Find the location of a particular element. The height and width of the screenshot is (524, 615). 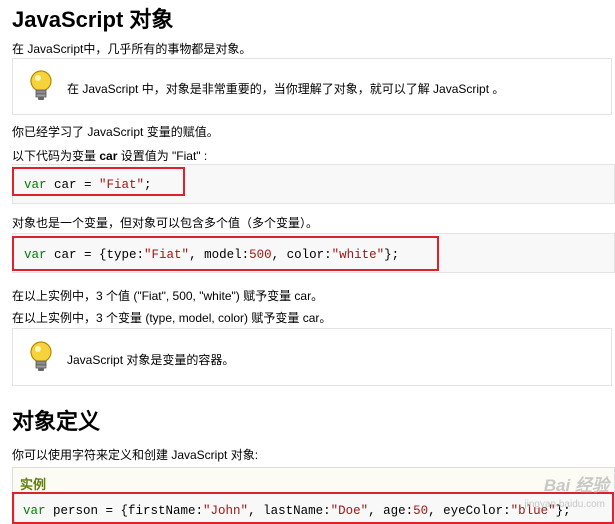

example-label: 实例 is located at coordinates (33, 484).